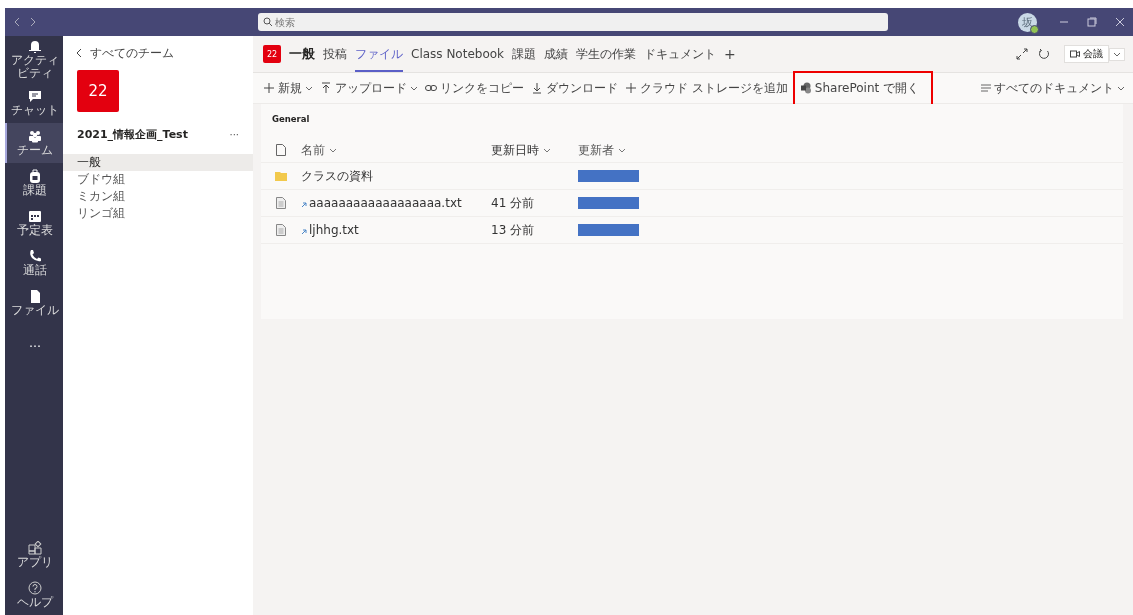 Image resolution: width=1133 pixels, height=615 pixels. I want to click on tab: 投稿, so click(335, 54).